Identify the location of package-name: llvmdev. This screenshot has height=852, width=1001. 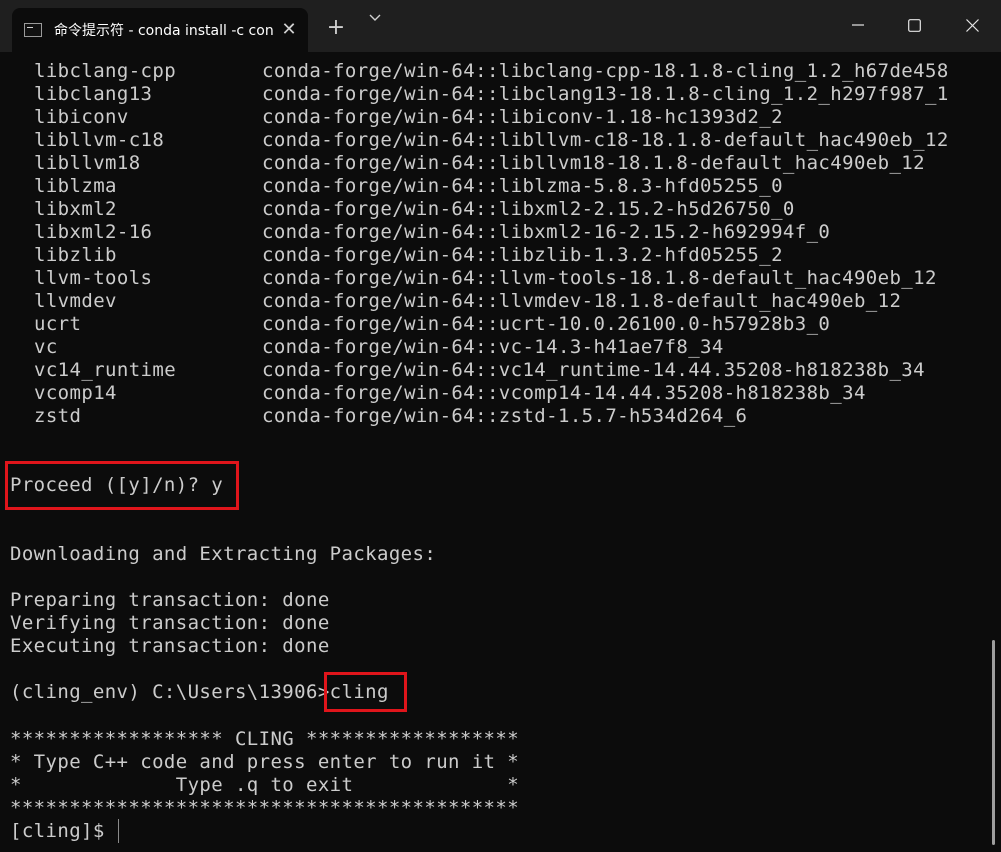
(75, 301).